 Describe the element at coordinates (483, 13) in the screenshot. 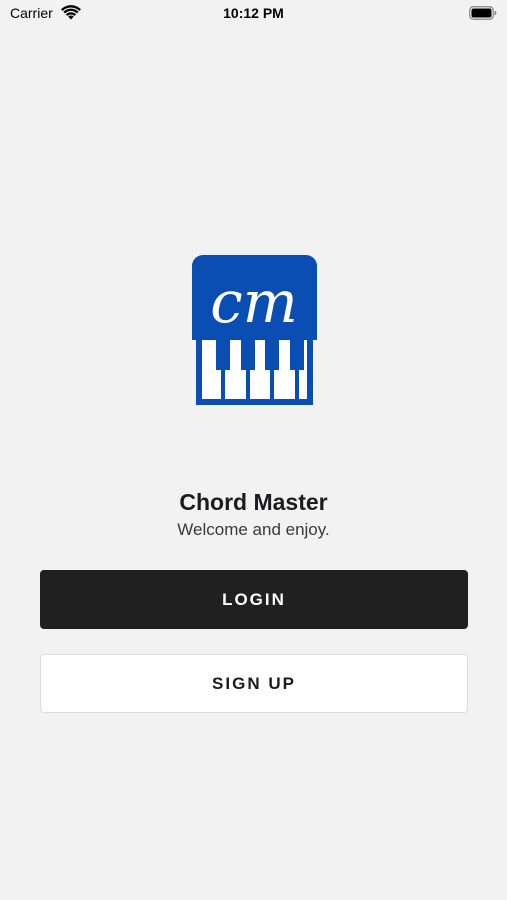

I see `battery-full-icon` at that location.